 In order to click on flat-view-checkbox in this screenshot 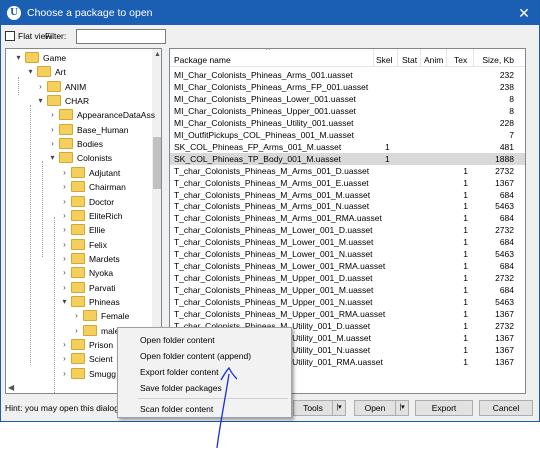, I will do `click(10, 36)`.